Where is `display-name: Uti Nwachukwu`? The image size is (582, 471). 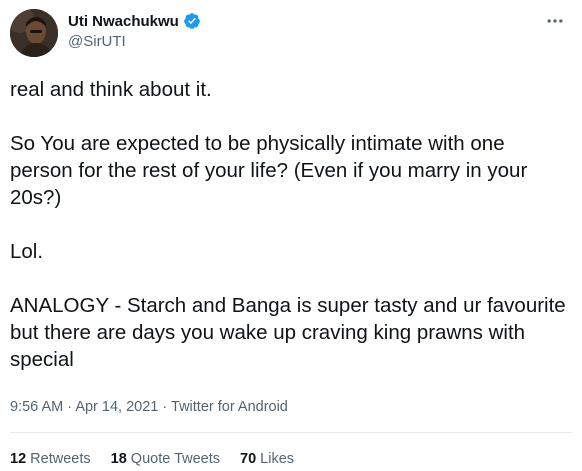
display-name: Uti Nwachukwu is located at coordinates (123, 21).